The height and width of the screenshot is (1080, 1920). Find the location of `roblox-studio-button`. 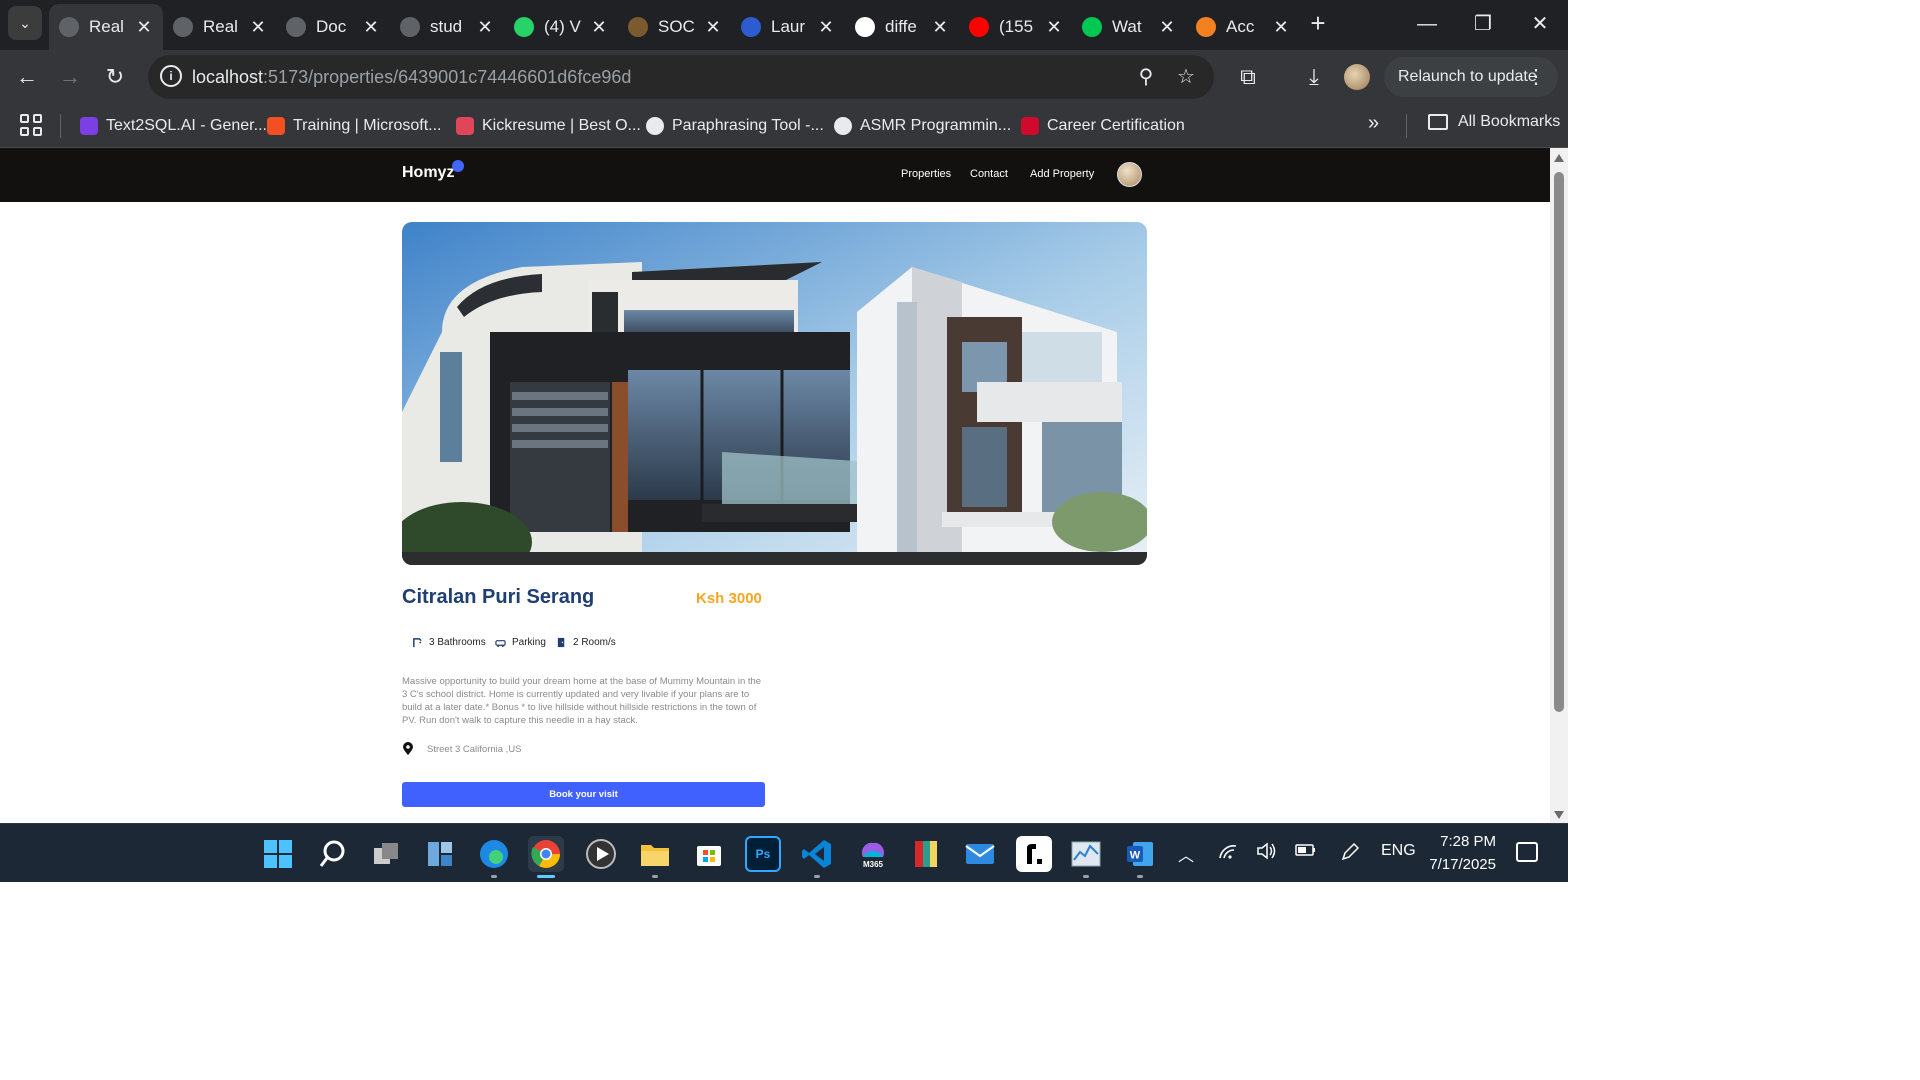

roblox-studio-button is located at coordinates (1034, 854).